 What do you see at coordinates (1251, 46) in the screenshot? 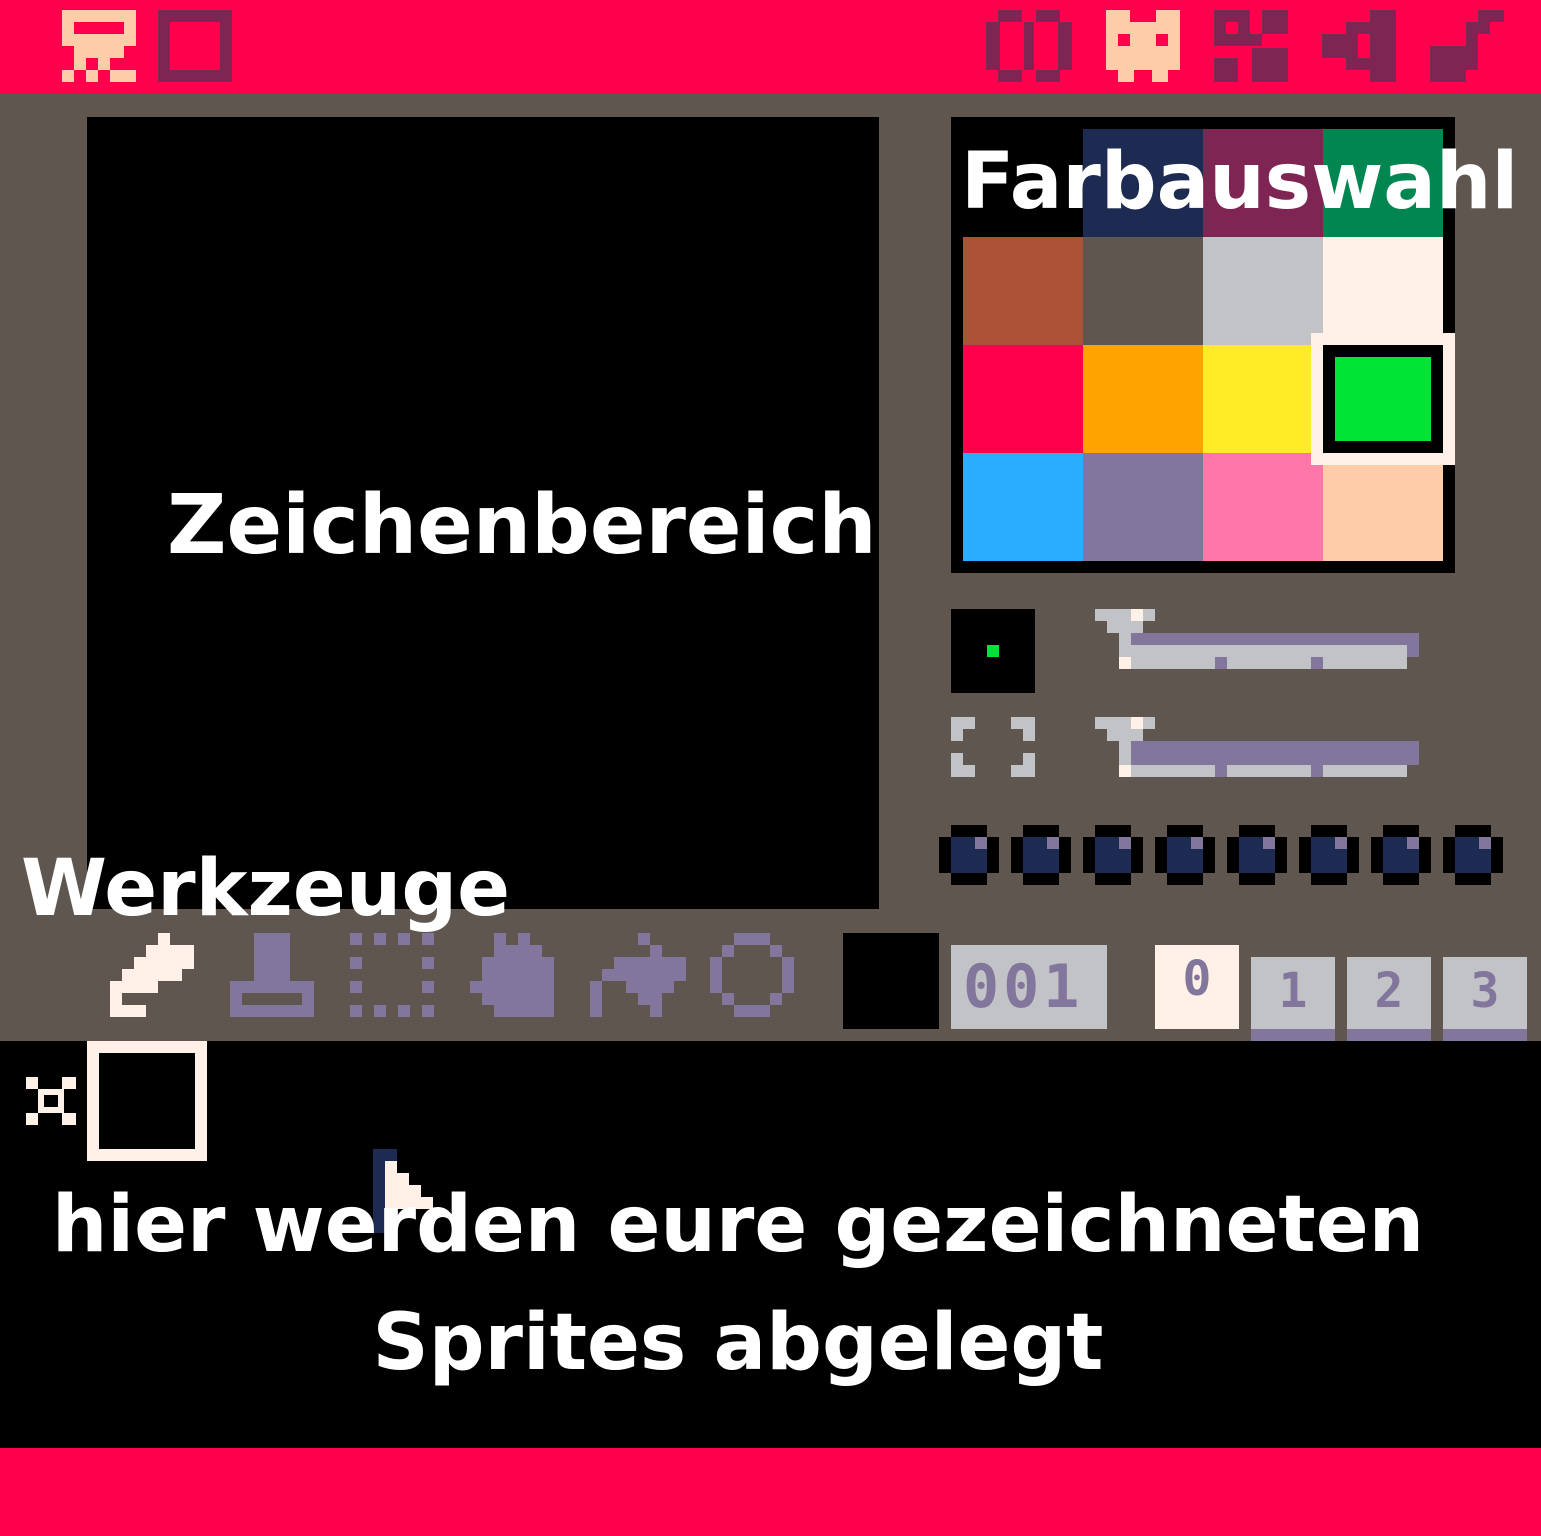
I see `map-editor-icon` at bounding box center [1251, 46].